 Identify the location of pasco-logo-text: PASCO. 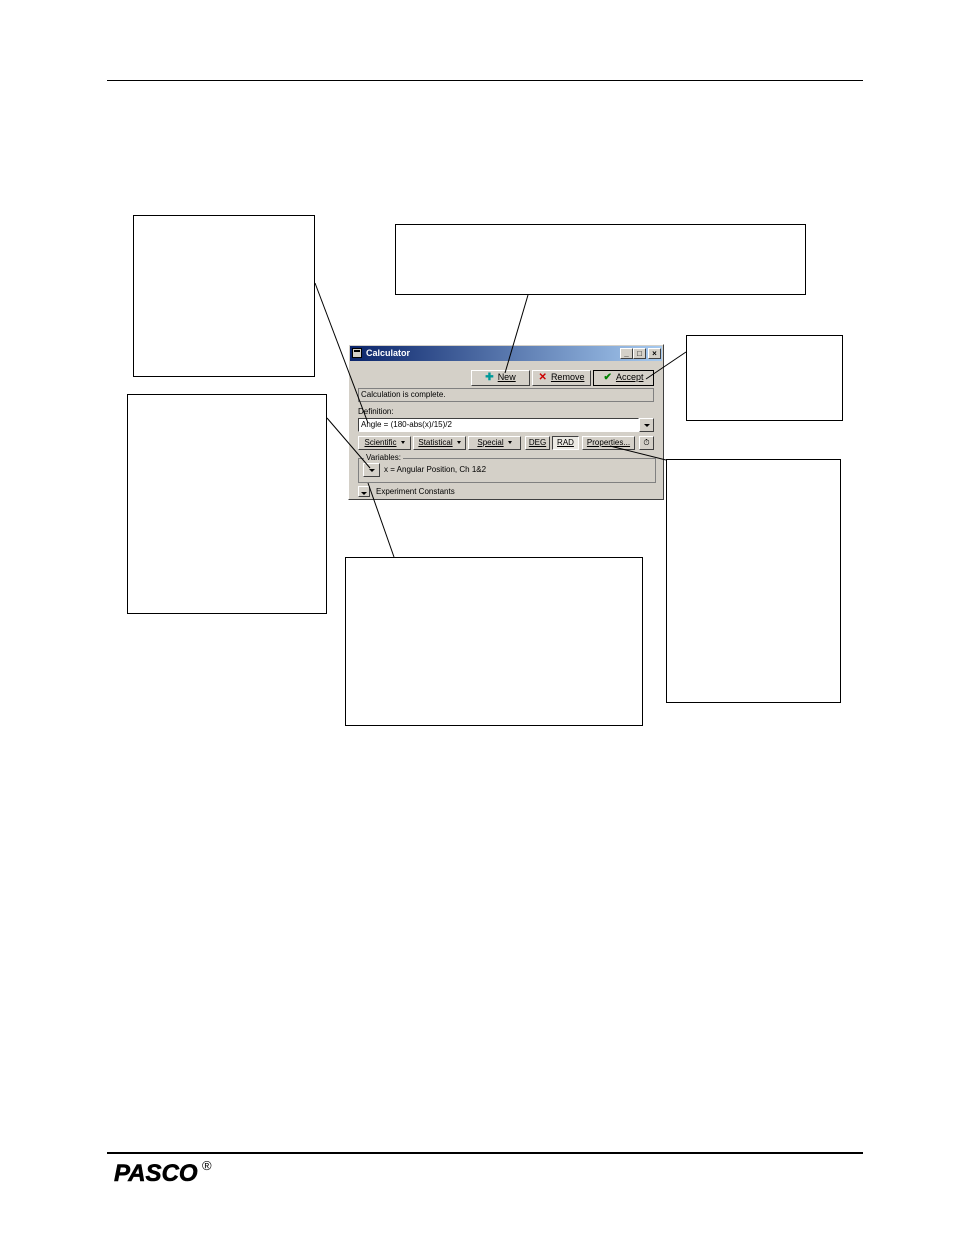
(156, 1173).